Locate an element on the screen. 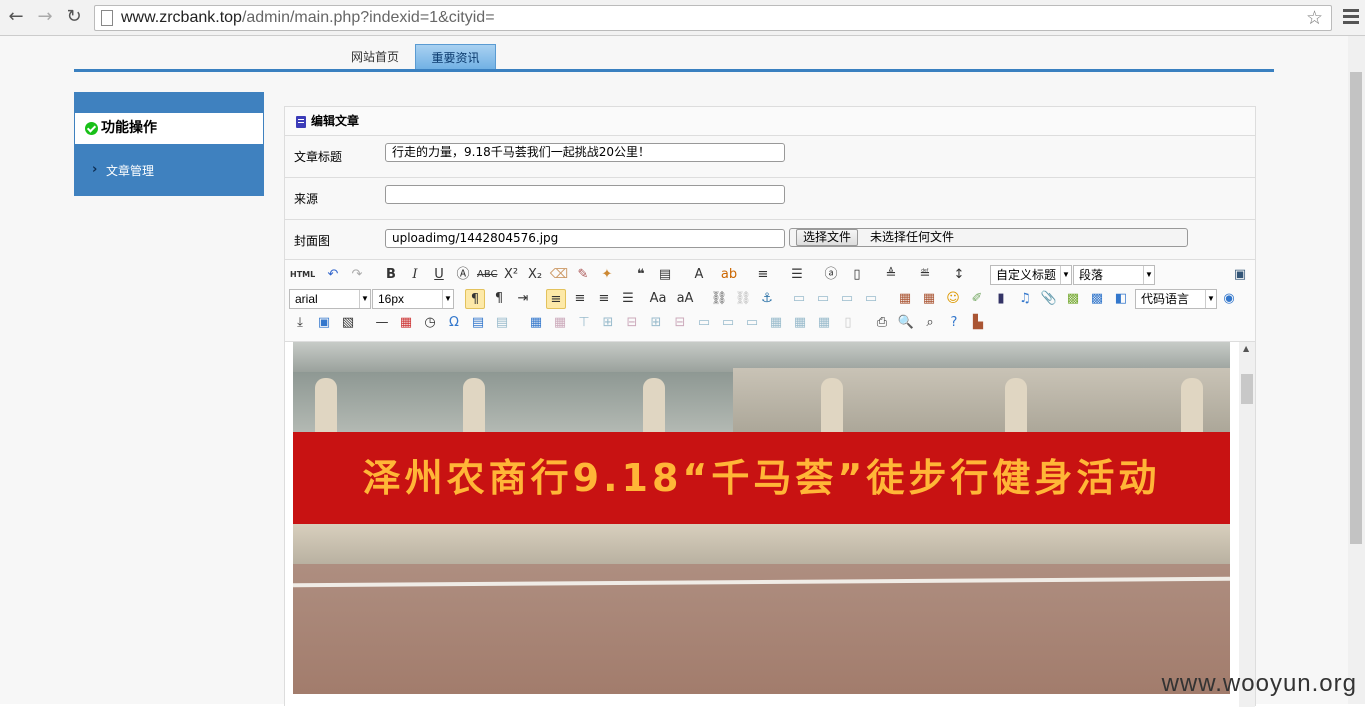  italic-icon: I is located at coordinates (415, 275).